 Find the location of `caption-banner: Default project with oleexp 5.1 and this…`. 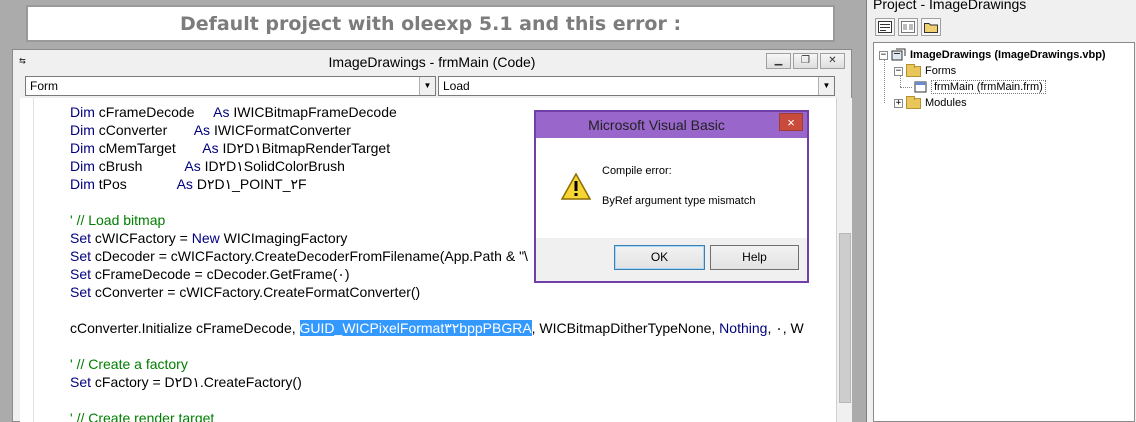

caption-banner: Default project with oleexp 5.1 and this… is located at coordinates (430, 23).